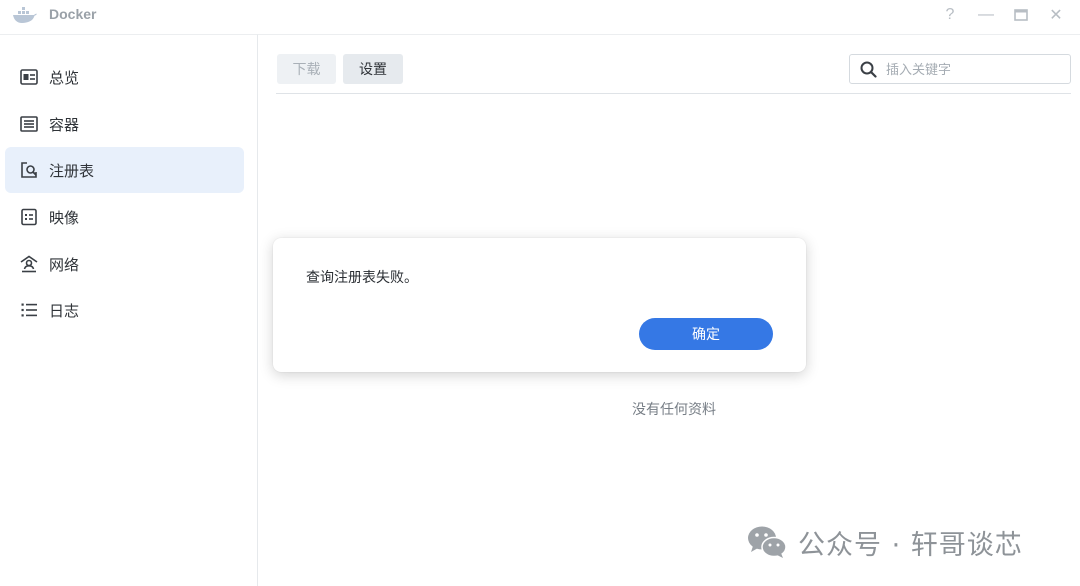 The image size is (1080, 586). Describe the element at coordinates (669, 34) in the screenshot. I see `main-top-border` at that location.